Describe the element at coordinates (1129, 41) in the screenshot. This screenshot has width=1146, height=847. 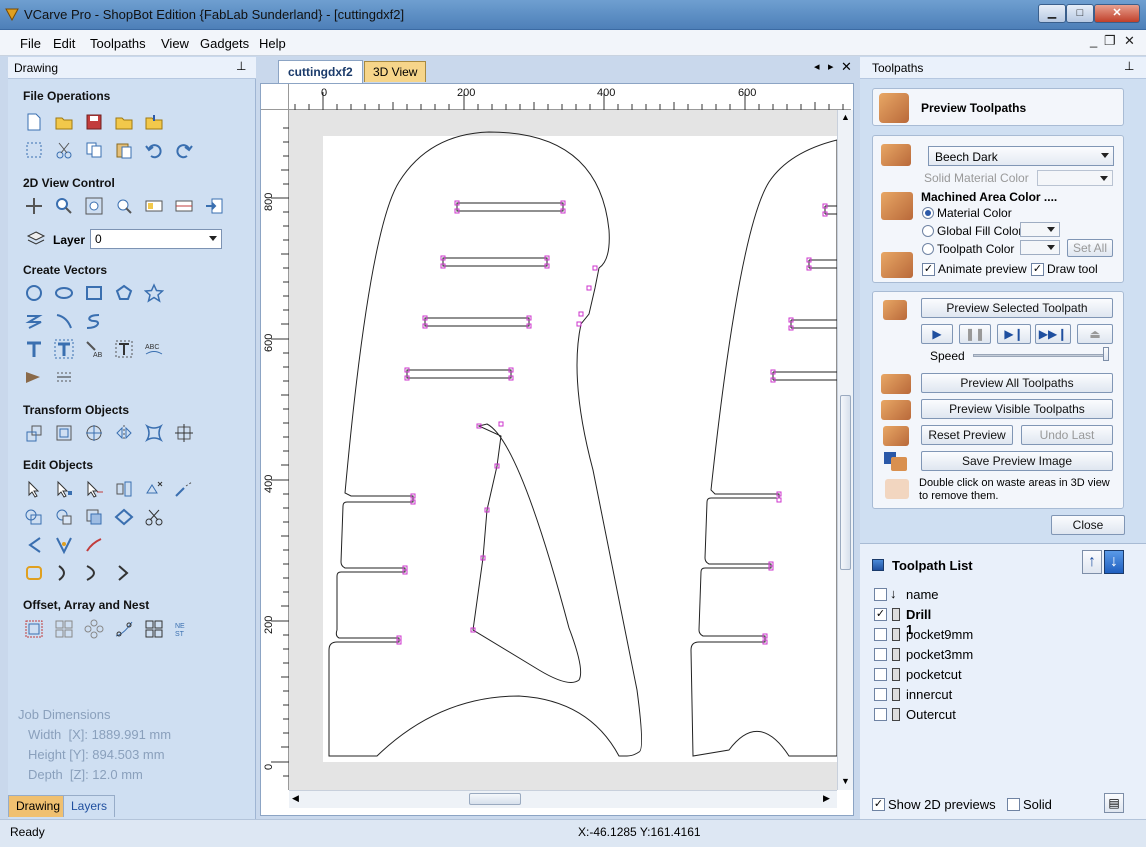
I see `mdi-close-button: ✕` at that location.